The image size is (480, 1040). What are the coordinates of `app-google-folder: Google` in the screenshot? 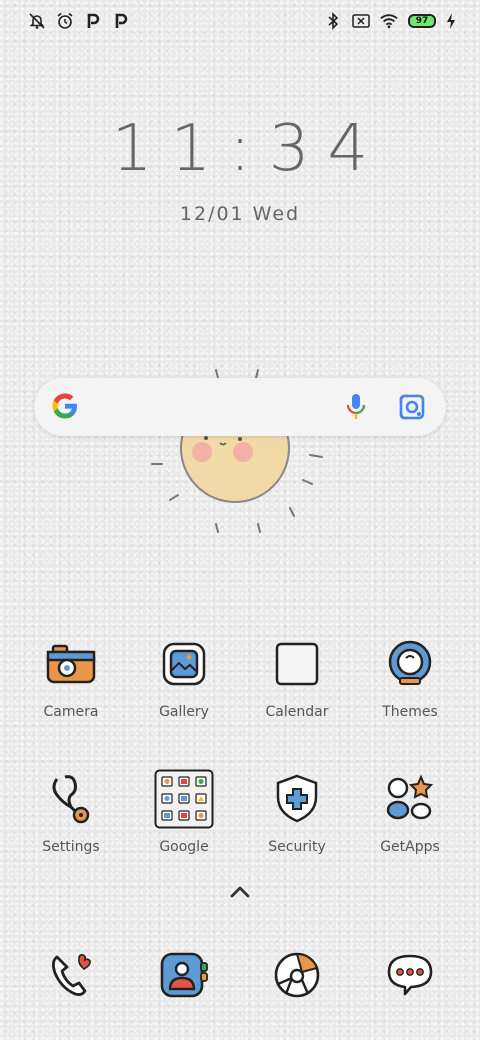 It's located at (184, 812).